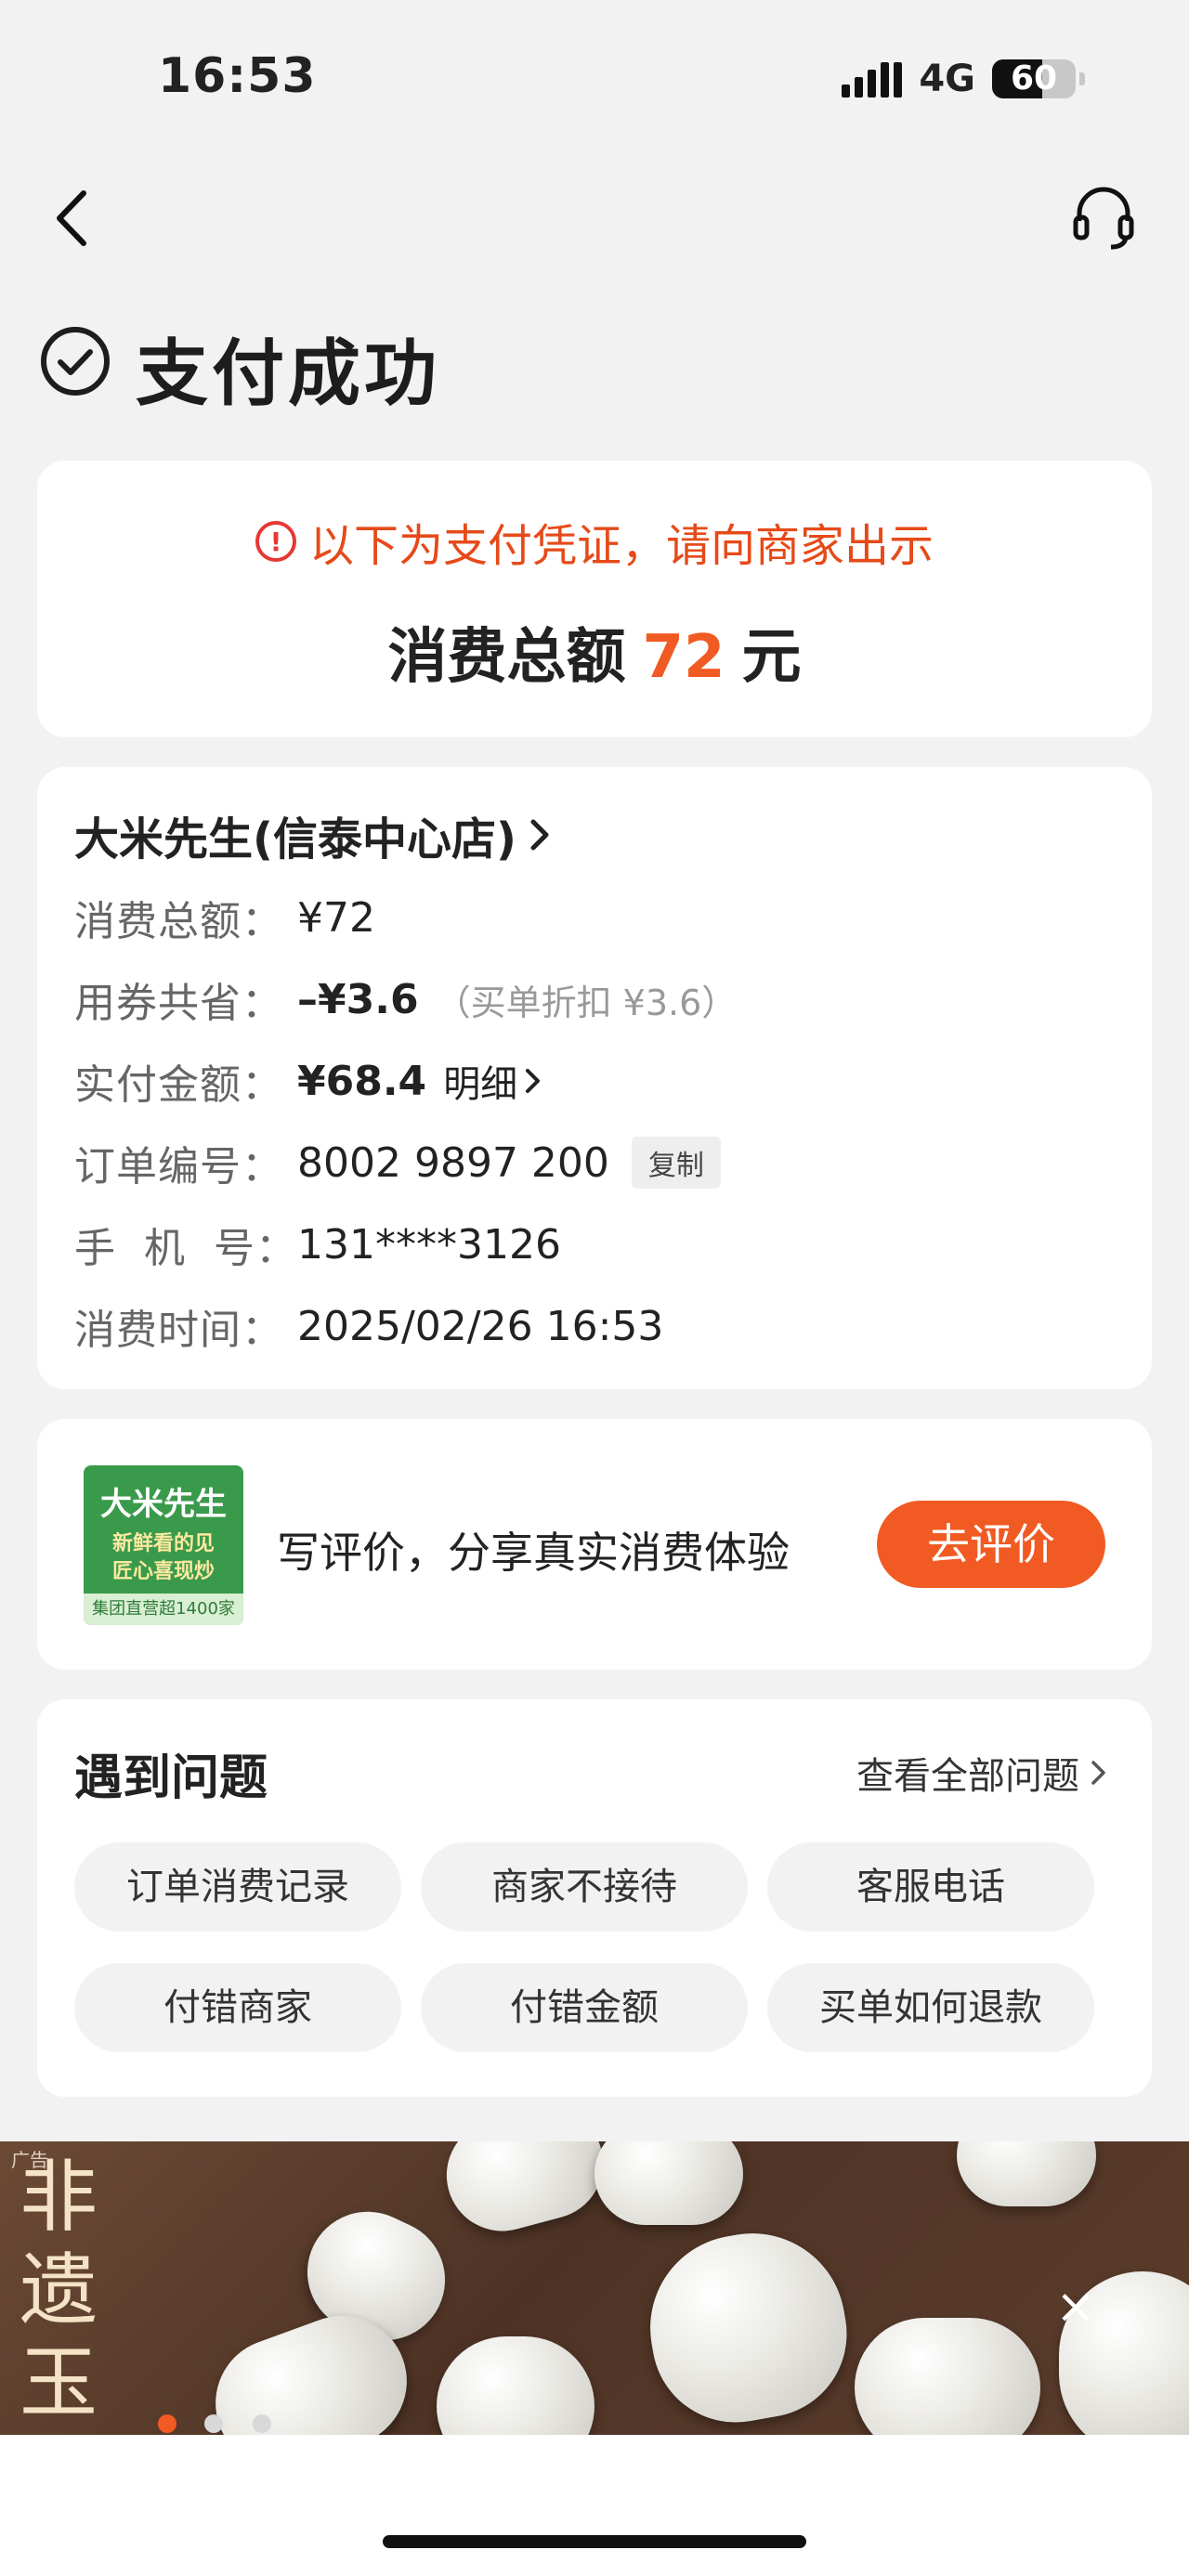 The height and width of the screenshot is (2576, 1189). I want to click on view-all-problems-link: 查看全部问题, so click(981, 1773).